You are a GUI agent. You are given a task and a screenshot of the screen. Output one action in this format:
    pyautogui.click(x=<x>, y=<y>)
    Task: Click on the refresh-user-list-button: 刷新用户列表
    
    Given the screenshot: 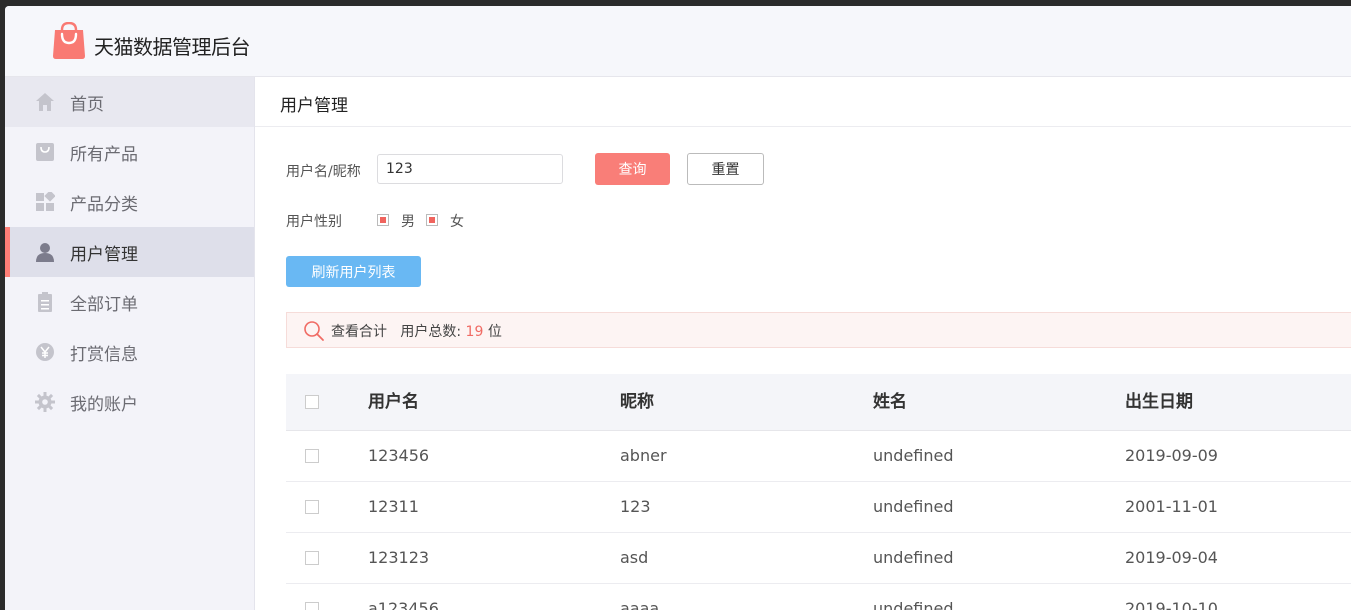 What is the action you would take?
    pyautogui.click(x=353, y=271)
    